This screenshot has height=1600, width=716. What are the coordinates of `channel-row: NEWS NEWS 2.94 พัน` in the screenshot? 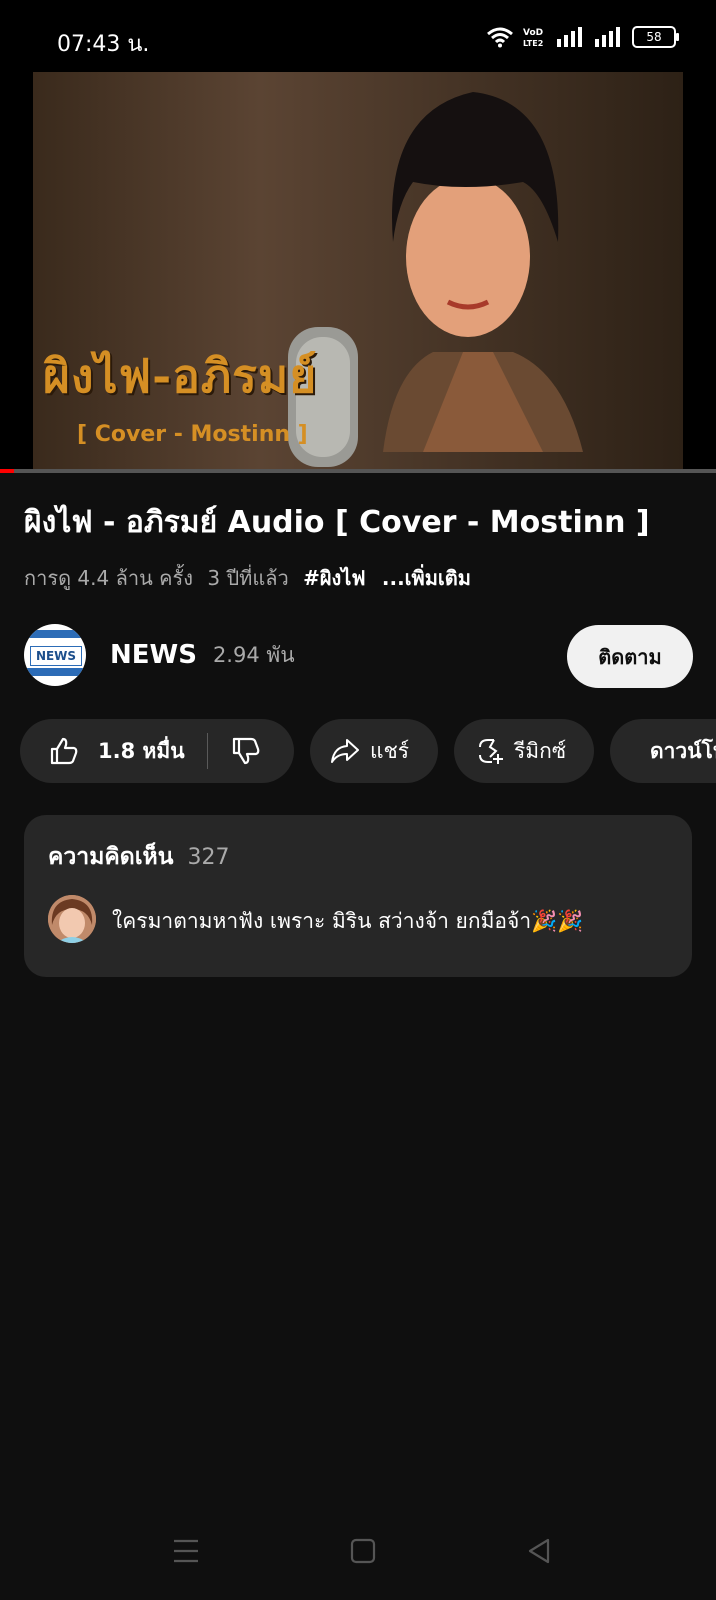 It's located at (159, 655).